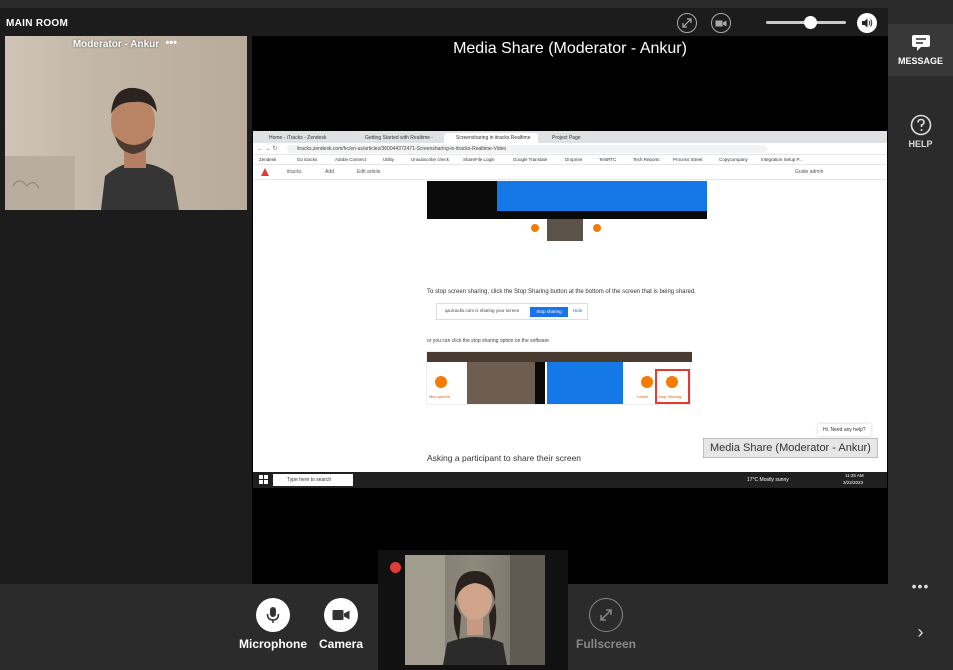 The image size is (953, 670). Describe the element at coordinates (687, 23) in the screenshot. I see `expand-icon` at that location.